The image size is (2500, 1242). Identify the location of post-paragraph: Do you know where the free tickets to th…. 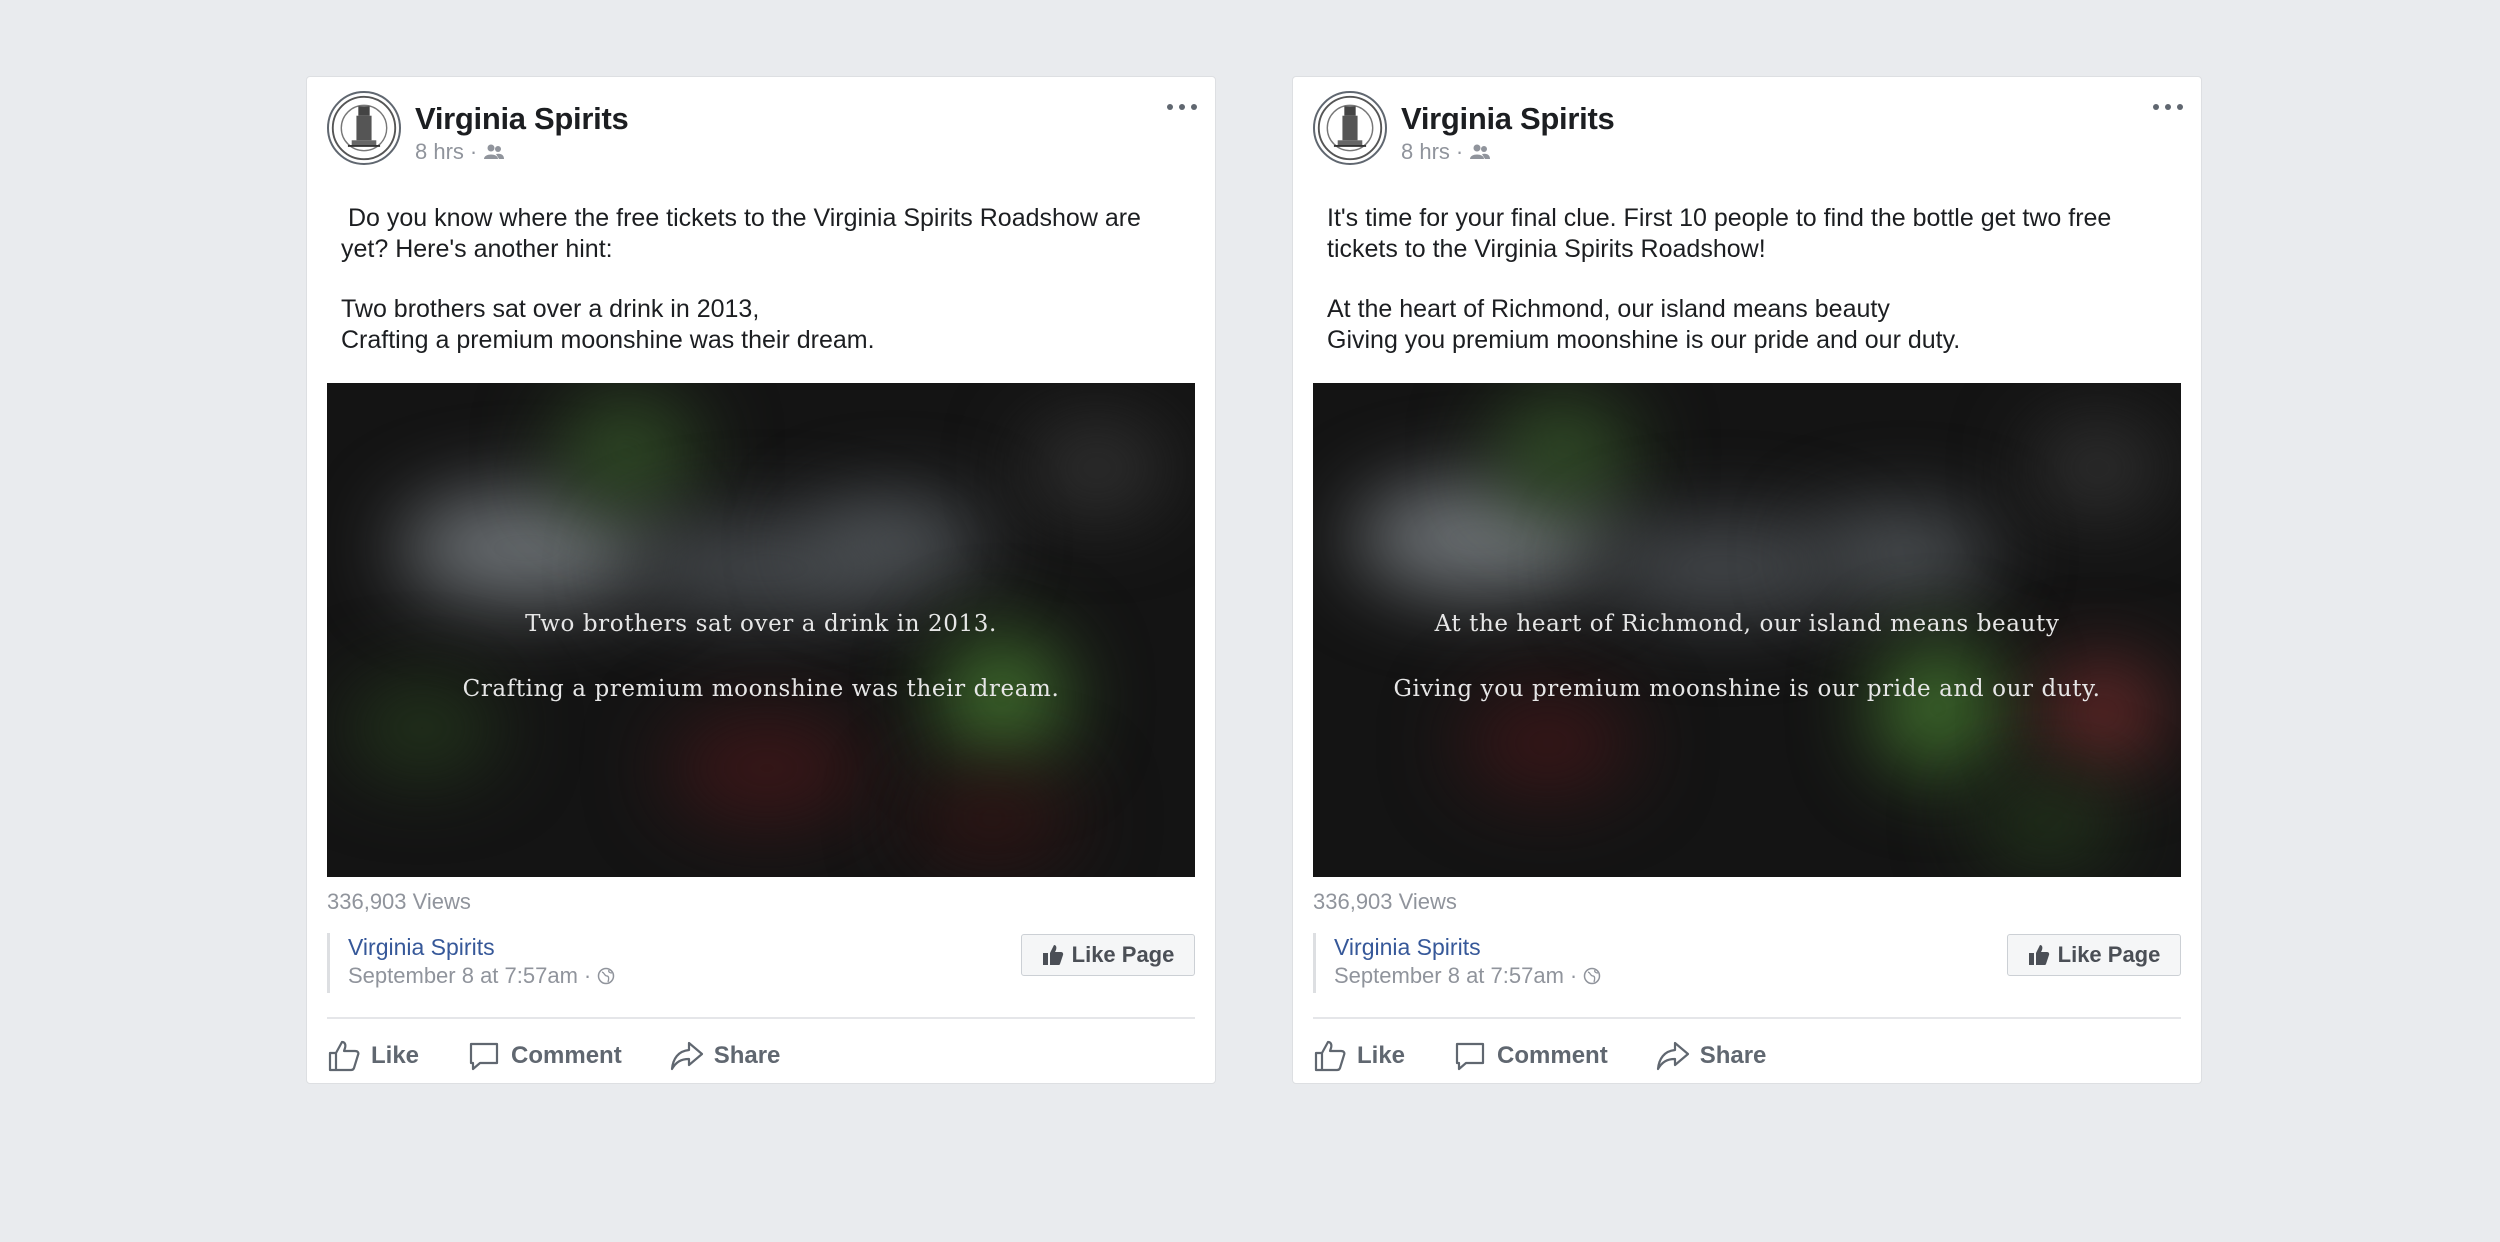
(744, 233).